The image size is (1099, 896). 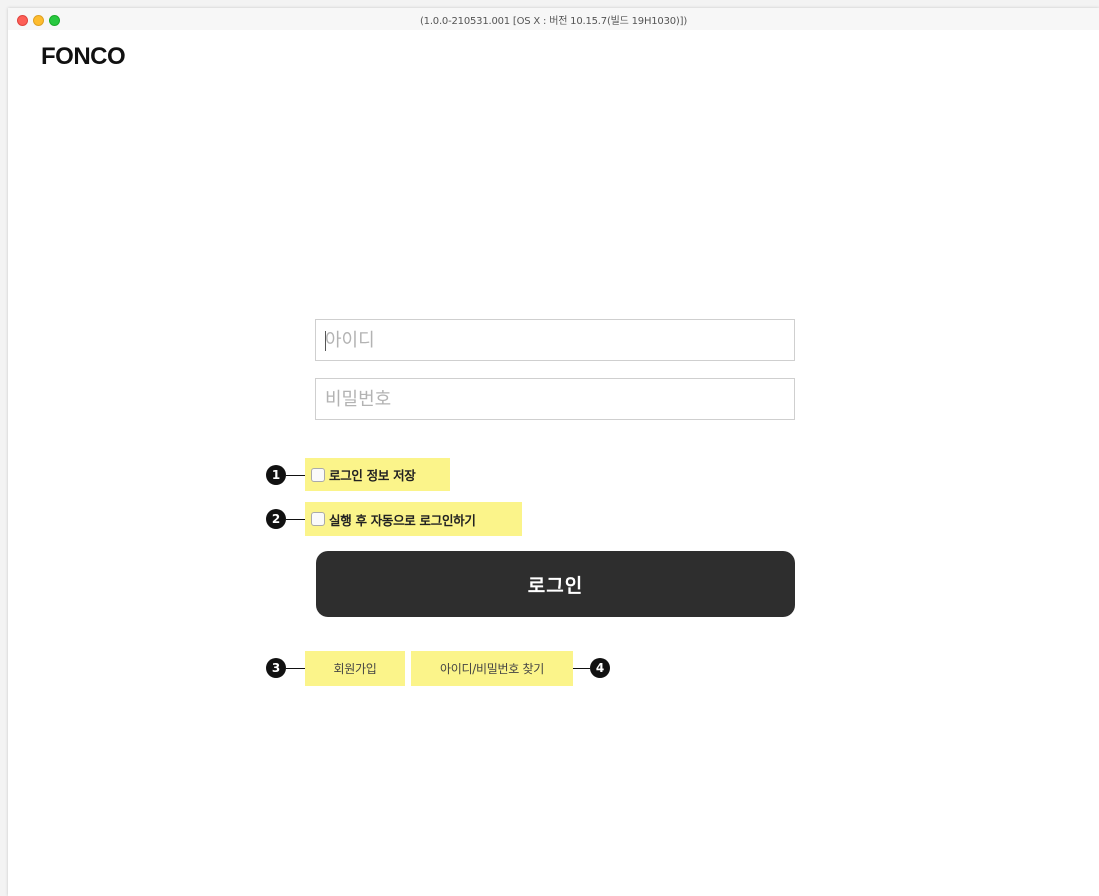 What do you see at coordinates (492, 668) in the screenshot?
I see `find-account-link: 아이디/비밀번호 찾기` at bounding box center [492, 668].